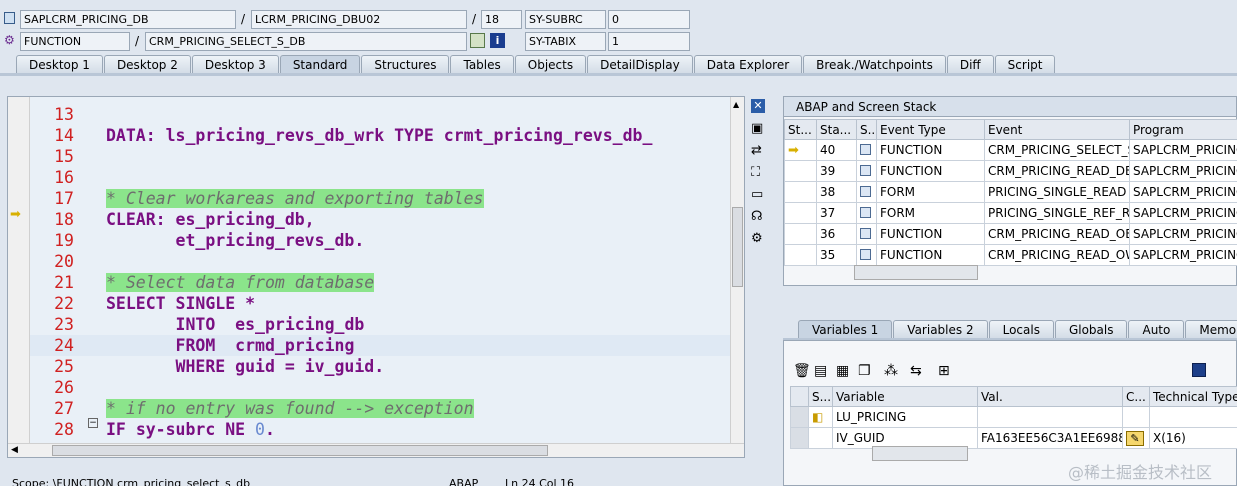 This screenshot has height=486, width=1237. I want to click on stack-col-header: Program, so click(1183, 129).